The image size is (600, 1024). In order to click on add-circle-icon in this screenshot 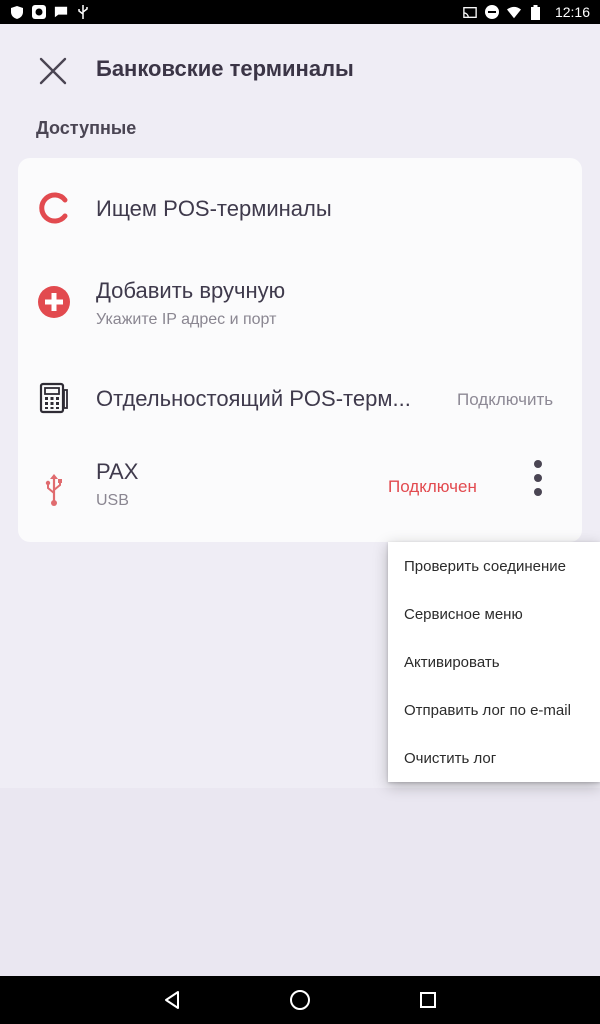, I will do `click(54, 302)`.